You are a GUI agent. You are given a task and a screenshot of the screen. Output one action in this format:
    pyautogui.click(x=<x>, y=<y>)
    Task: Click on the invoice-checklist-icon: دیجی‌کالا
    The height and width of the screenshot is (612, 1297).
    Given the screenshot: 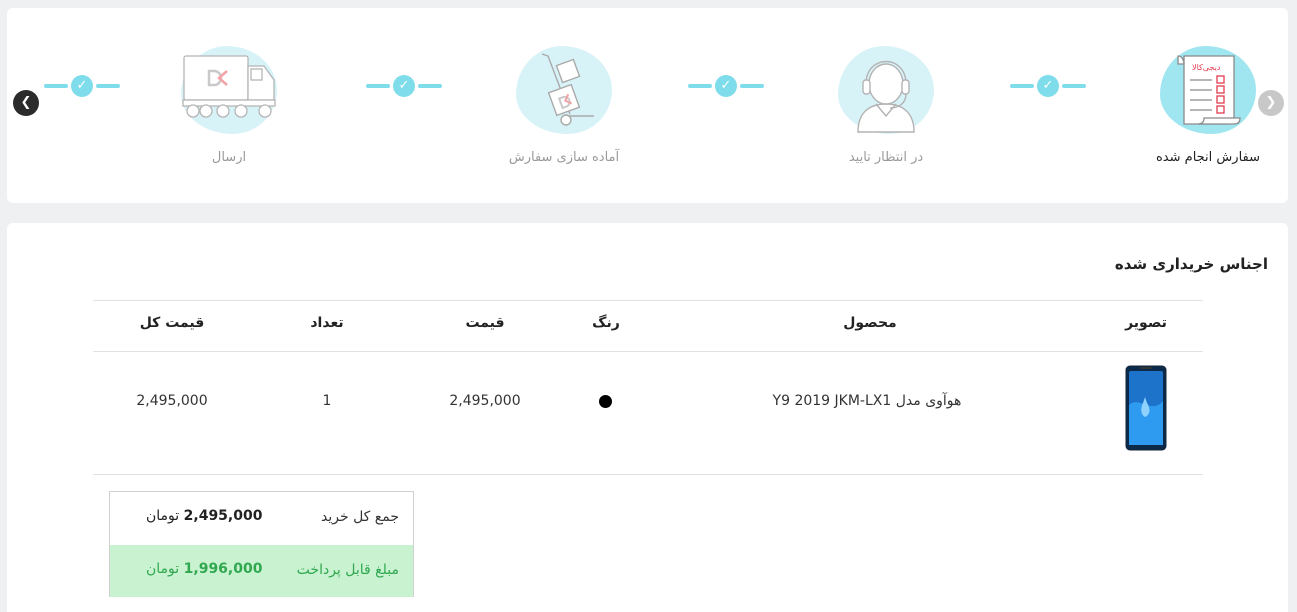 What is the action you would take?
    pyautogui.click(x=1208, y=91)
    